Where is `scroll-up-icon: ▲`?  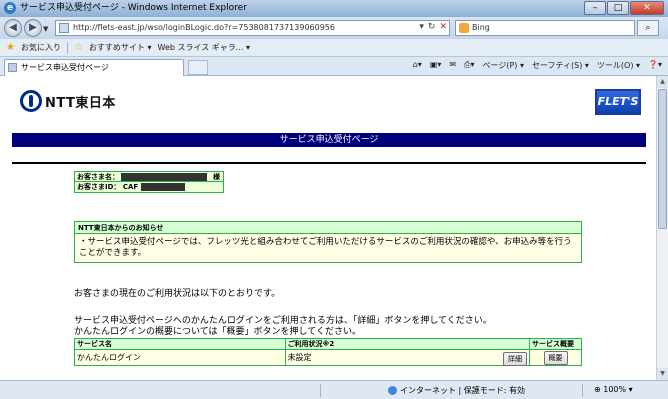 scroll-up-icon: ▲ is located at coordinates (662, 82).